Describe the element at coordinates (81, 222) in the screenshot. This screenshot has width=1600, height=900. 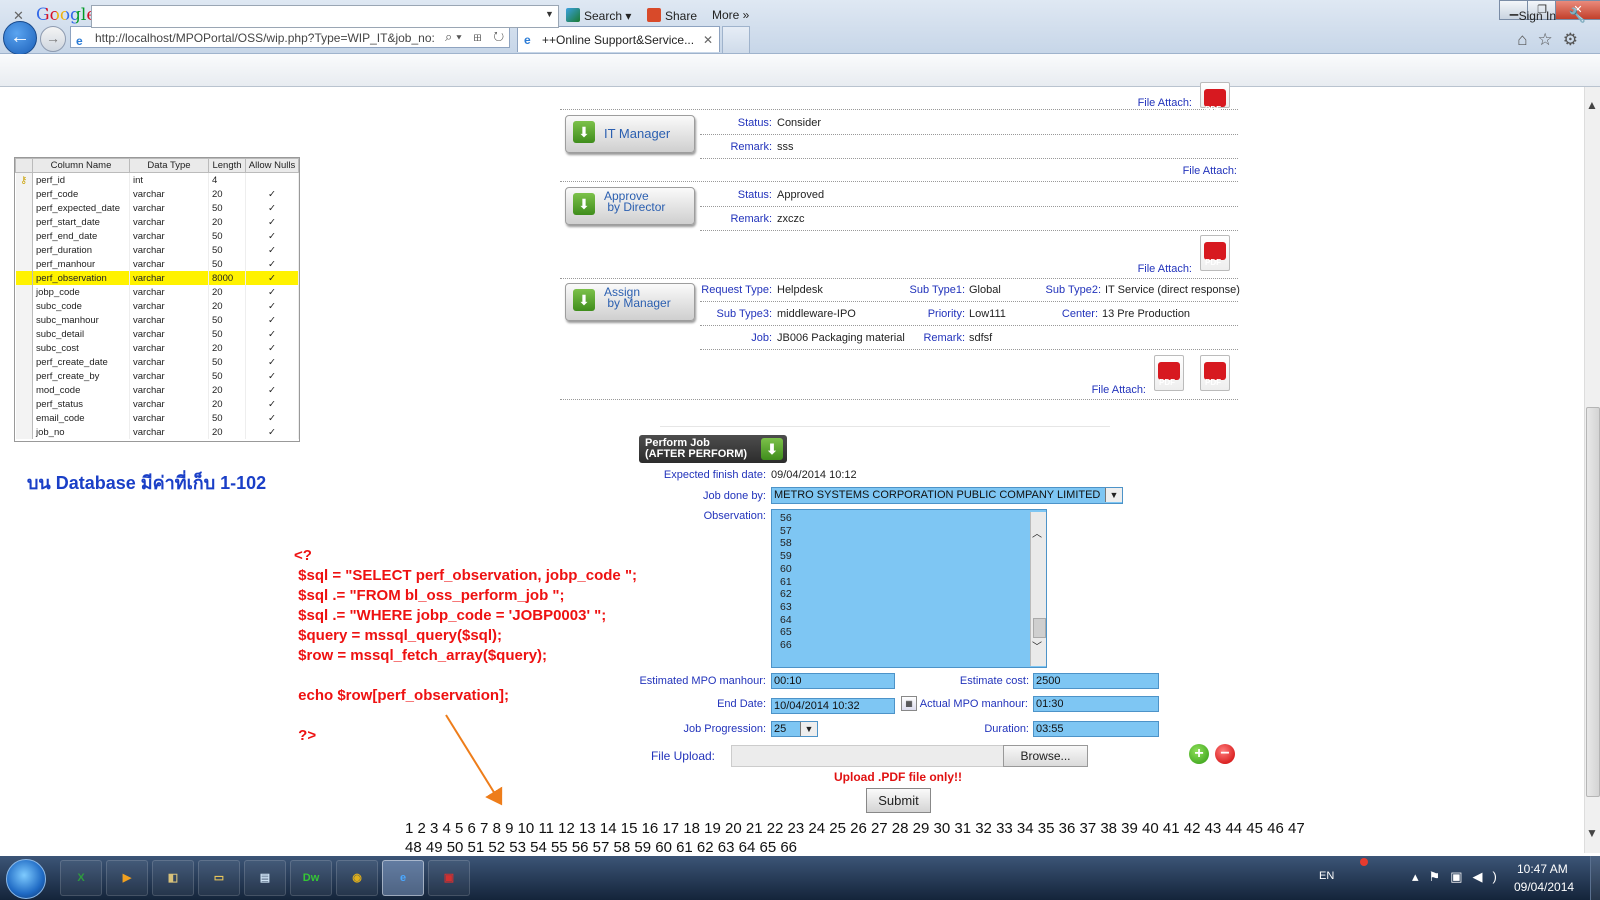
I see `db-cell-name: perf_start_date` at that location.